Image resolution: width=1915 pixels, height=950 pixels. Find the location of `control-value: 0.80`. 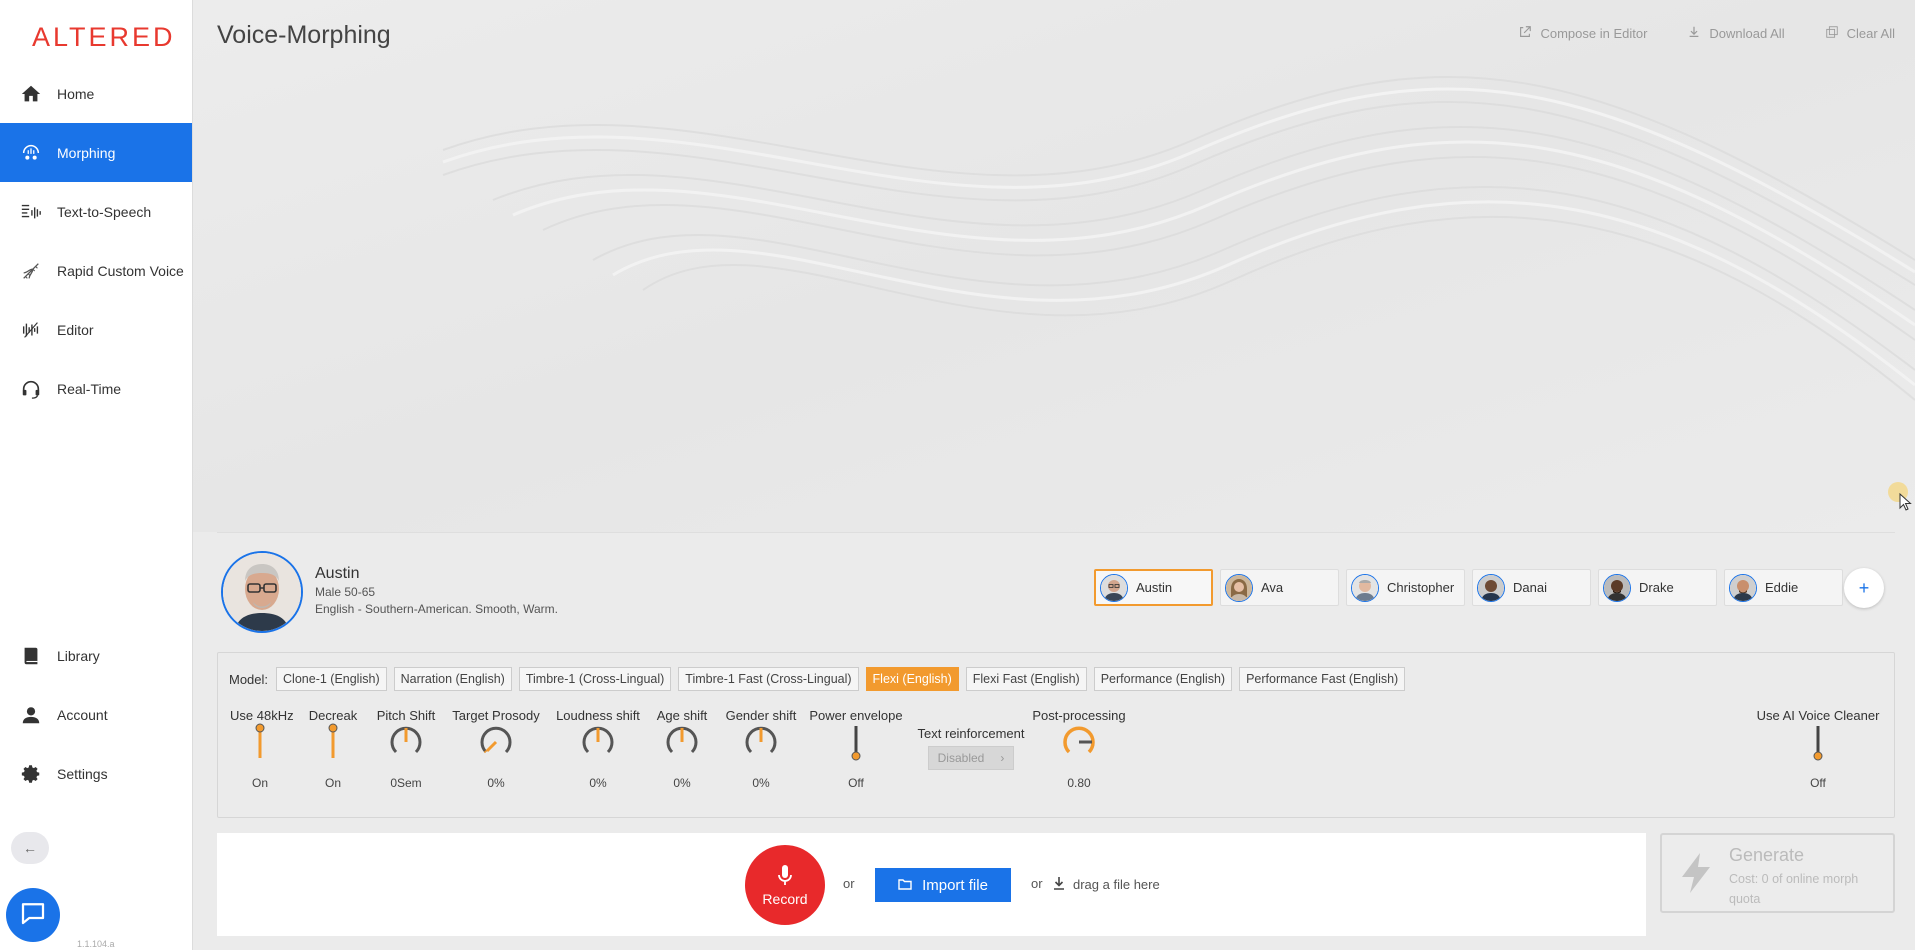

control-value: 0.80 is located at coordinates (1079, 783).